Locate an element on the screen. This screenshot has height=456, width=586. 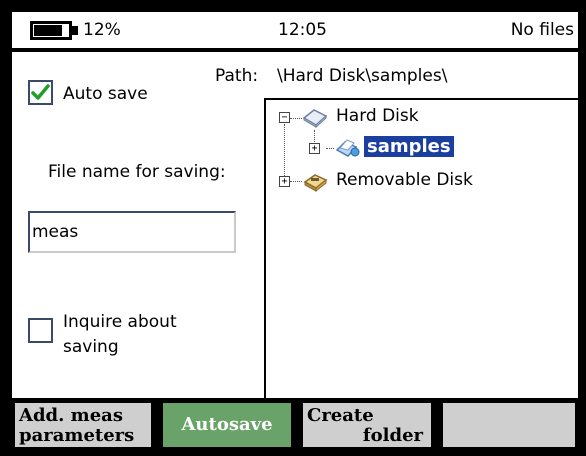
path-value: \Hard Disk\samples\ is located at coordinates (362, 76).